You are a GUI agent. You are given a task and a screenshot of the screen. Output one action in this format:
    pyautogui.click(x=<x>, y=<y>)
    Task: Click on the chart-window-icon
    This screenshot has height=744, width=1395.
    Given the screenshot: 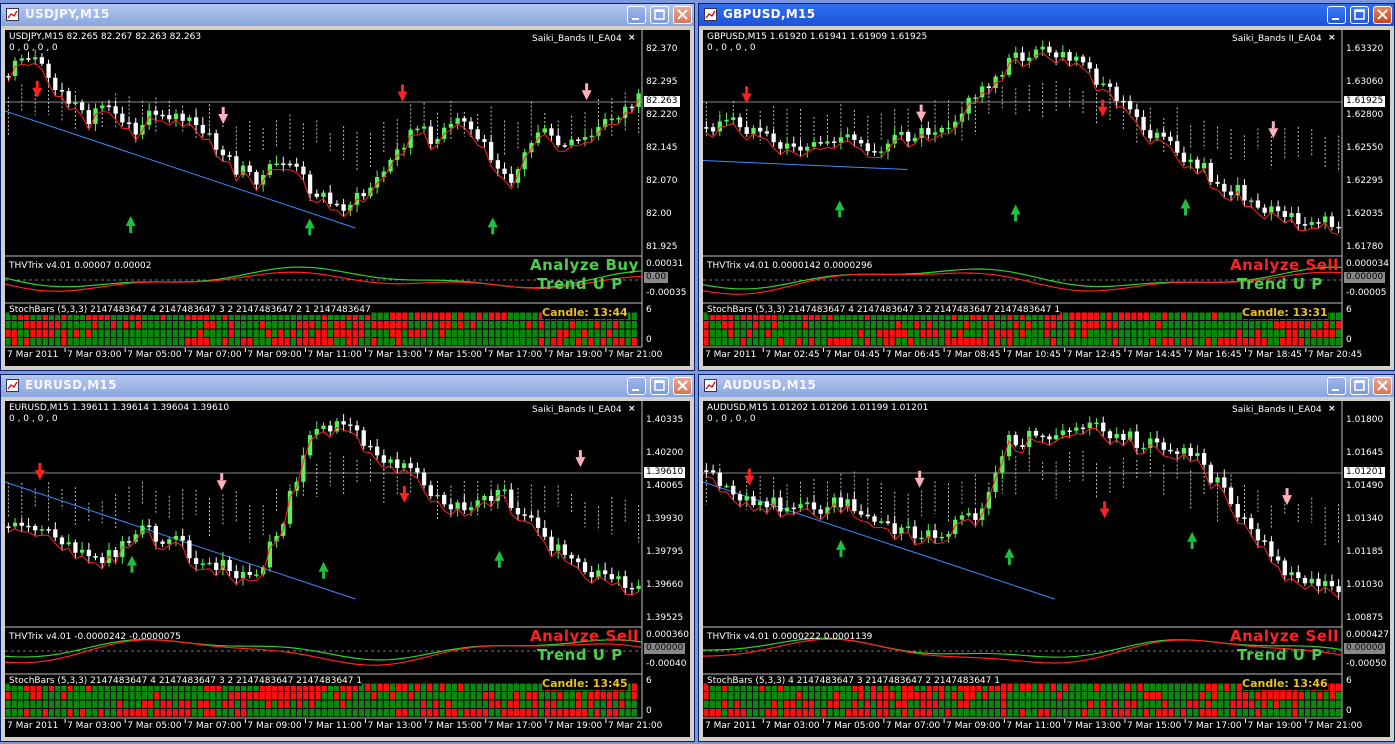 What is the action you would take?
    pyautogui.click(x=710, y=385)
    